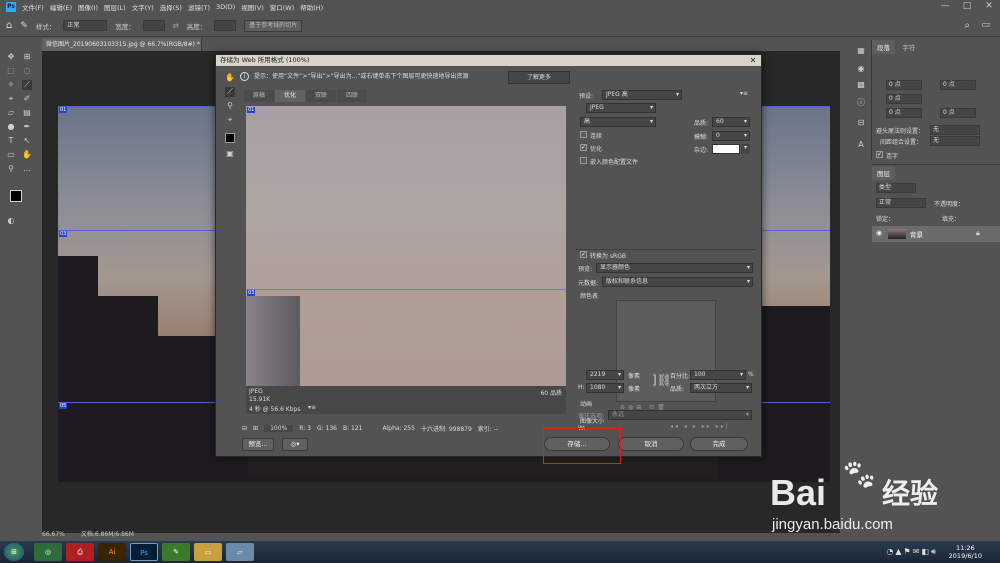 The height and width of the screenshot is (563, 1000). What do you see at coordinates (985, 25) in the screenshot?
I see `workspace-icon: ▭` at bounding box center [985, 25].